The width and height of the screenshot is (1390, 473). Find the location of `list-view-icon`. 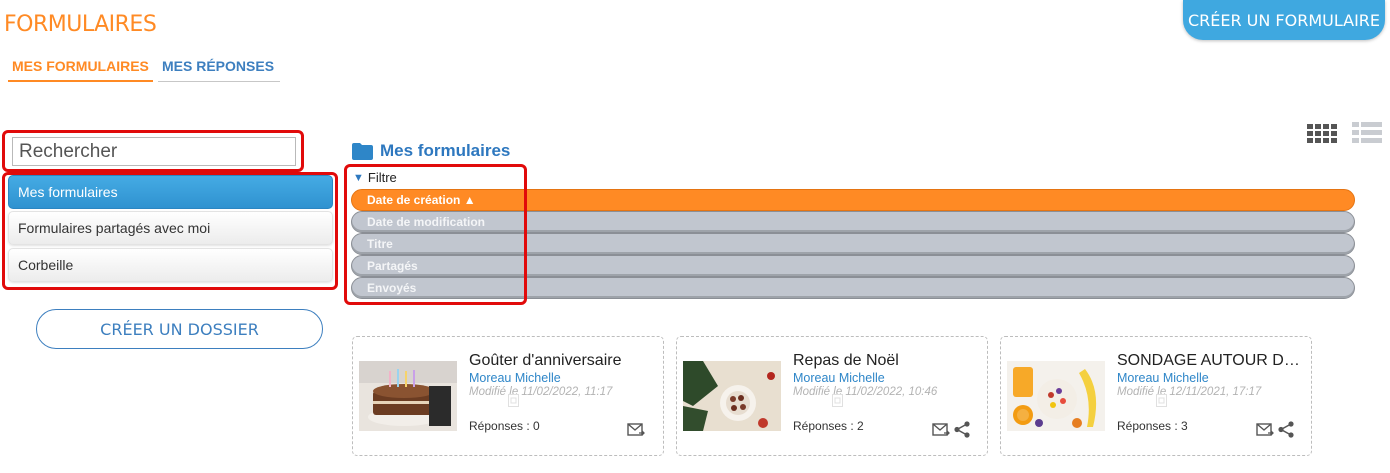

list-view-icon is located at coordinates (1367, 133).